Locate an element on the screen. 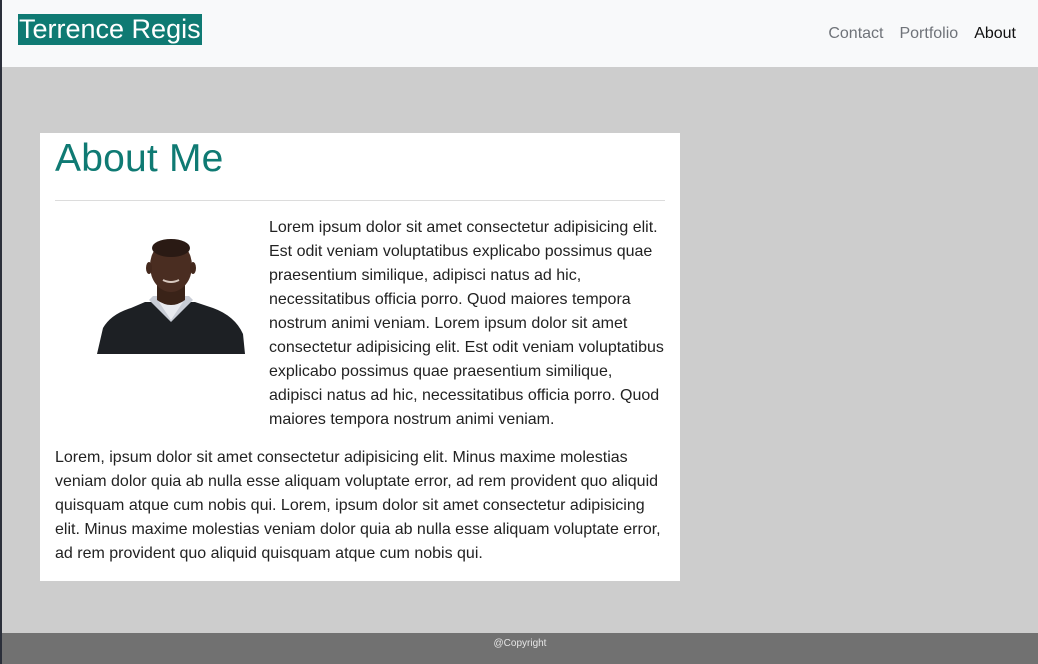  footer: @Copyright is located at coordinates (520, 648).